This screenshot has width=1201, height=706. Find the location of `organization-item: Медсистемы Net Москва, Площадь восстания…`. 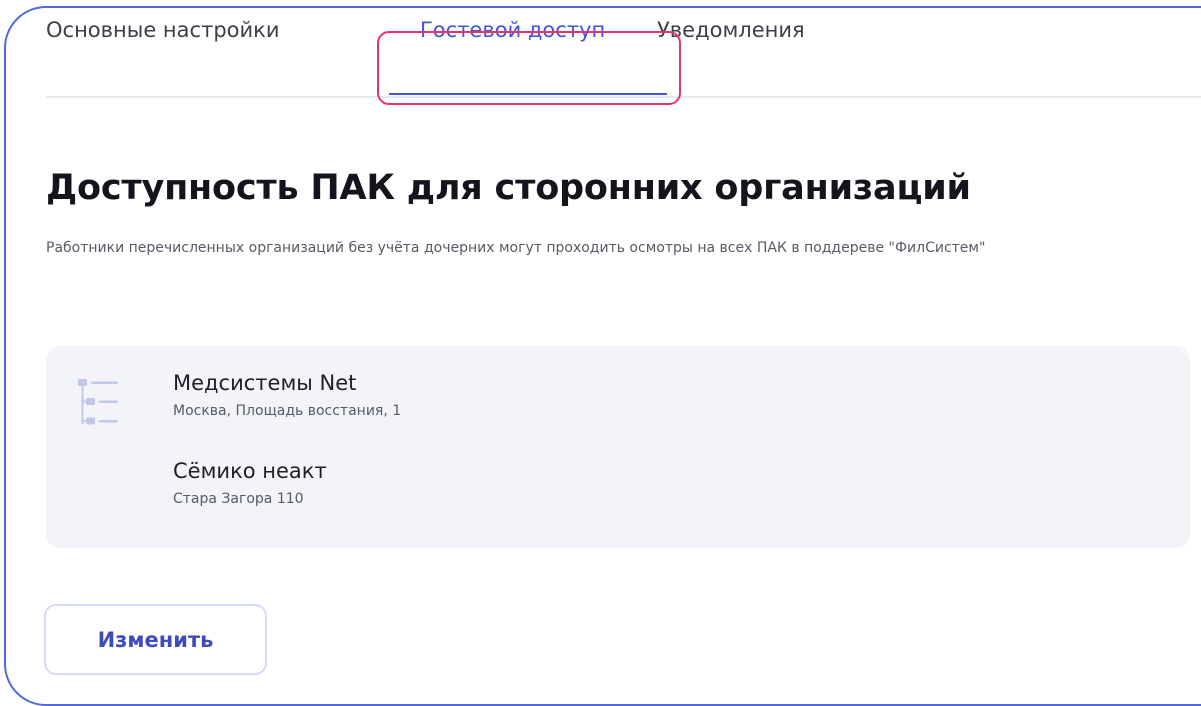

organization-item: Медсистемы Net Москва, Площадь восстания… is located at coordinates (287, 395).